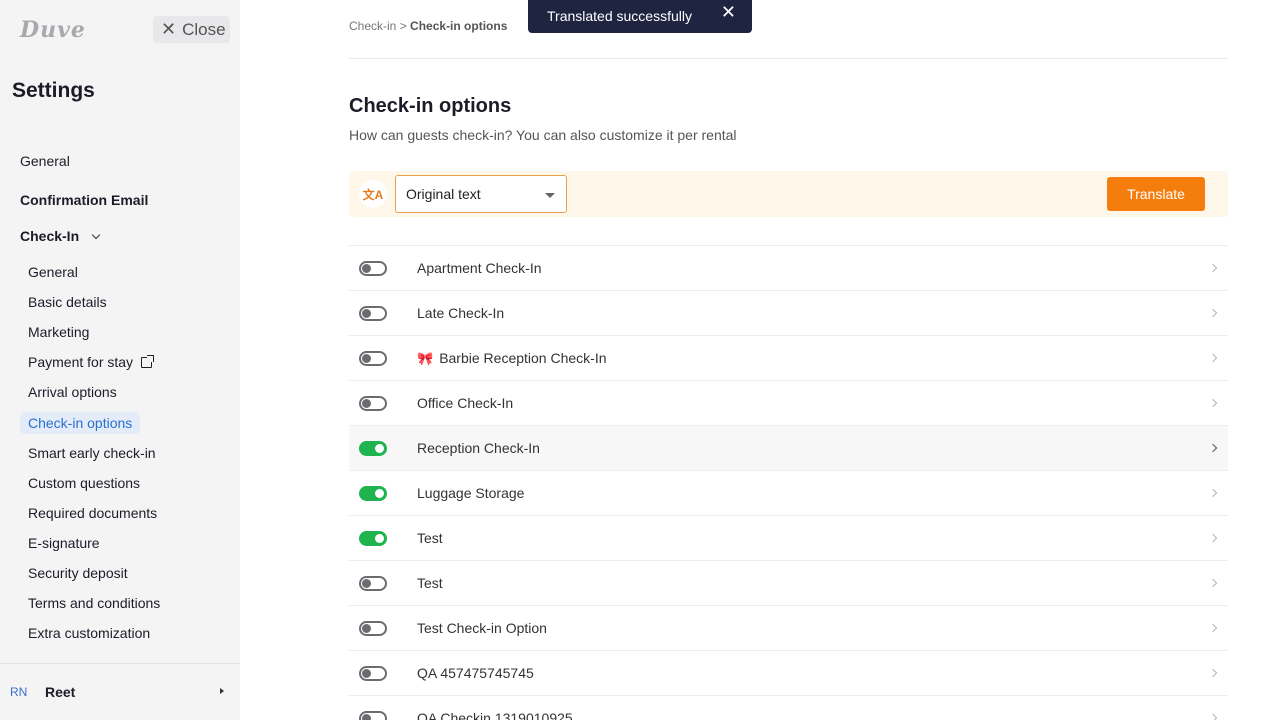  Describe the element at coordinates (373, 194) in the screenshot. I see `translate-icon: 文A` at that location.